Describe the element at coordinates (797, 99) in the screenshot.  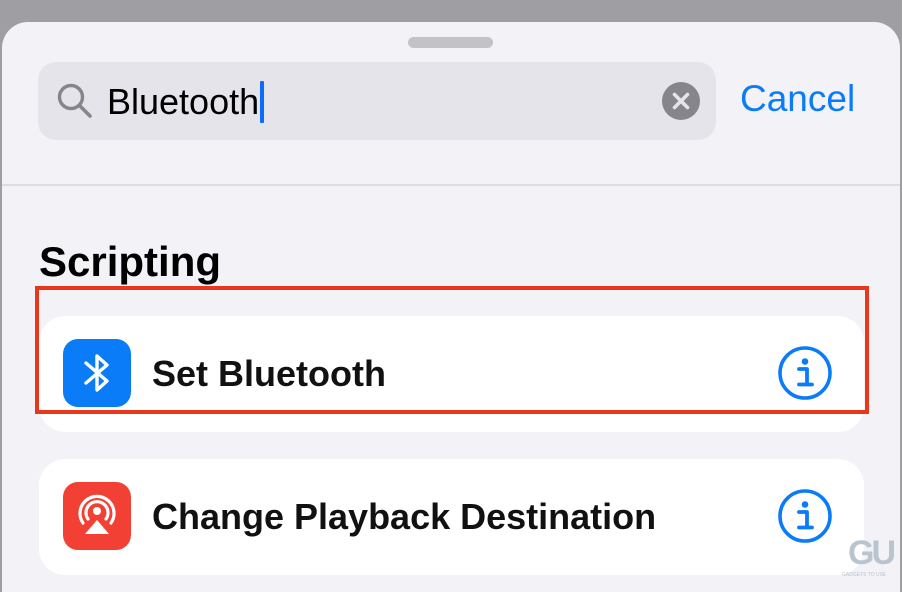
I see `cancel-button: Cancel` at that location.